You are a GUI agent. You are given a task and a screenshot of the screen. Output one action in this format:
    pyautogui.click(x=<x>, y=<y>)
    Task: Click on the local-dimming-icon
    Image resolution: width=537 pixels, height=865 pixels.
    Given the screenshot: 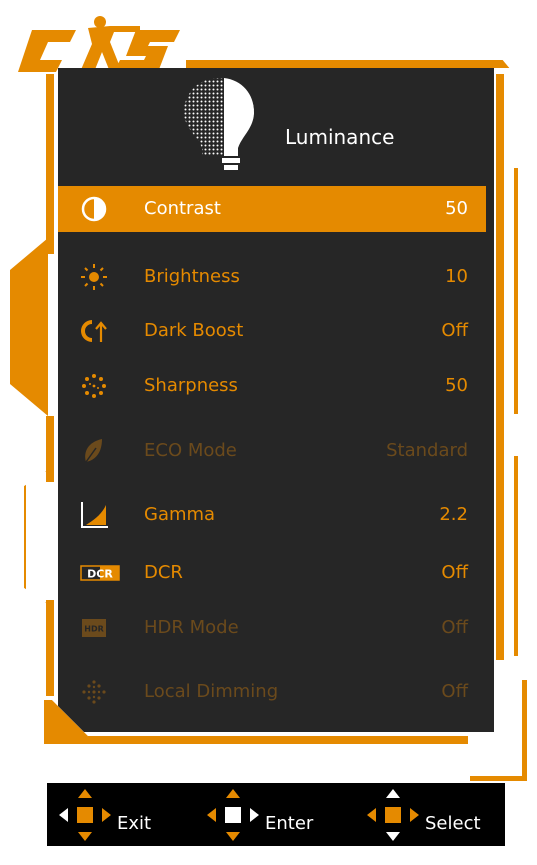 What is the action you would take?
    pyautogui.click(x=94, y=692)
    